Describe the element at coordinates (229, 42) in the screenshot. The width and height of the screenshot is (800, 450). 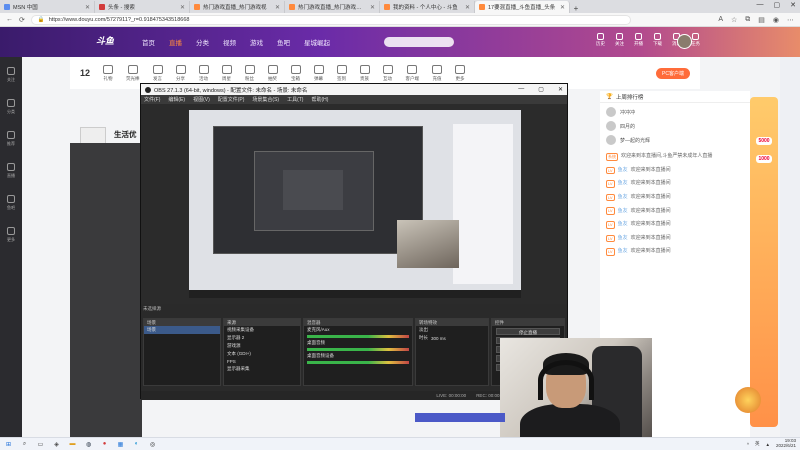
I see `nav-video: 视频` at that location.